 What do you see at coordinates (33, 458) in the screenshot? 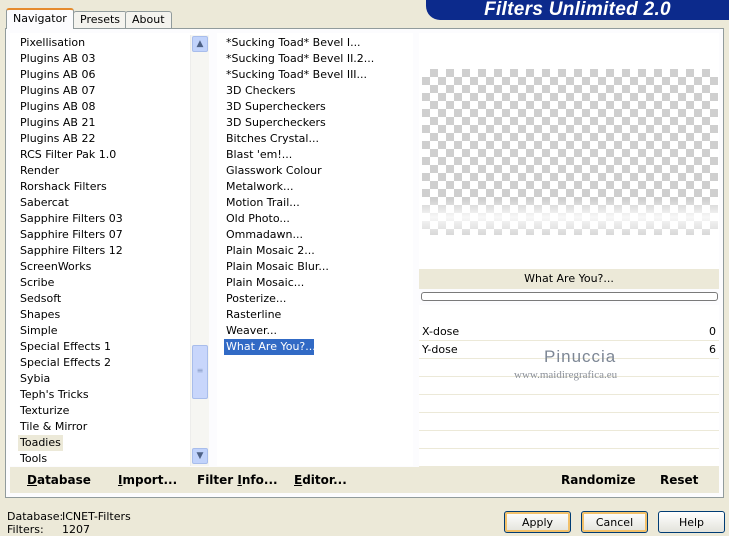
I see `category-item: Tools` at bounding box center [33, 458].